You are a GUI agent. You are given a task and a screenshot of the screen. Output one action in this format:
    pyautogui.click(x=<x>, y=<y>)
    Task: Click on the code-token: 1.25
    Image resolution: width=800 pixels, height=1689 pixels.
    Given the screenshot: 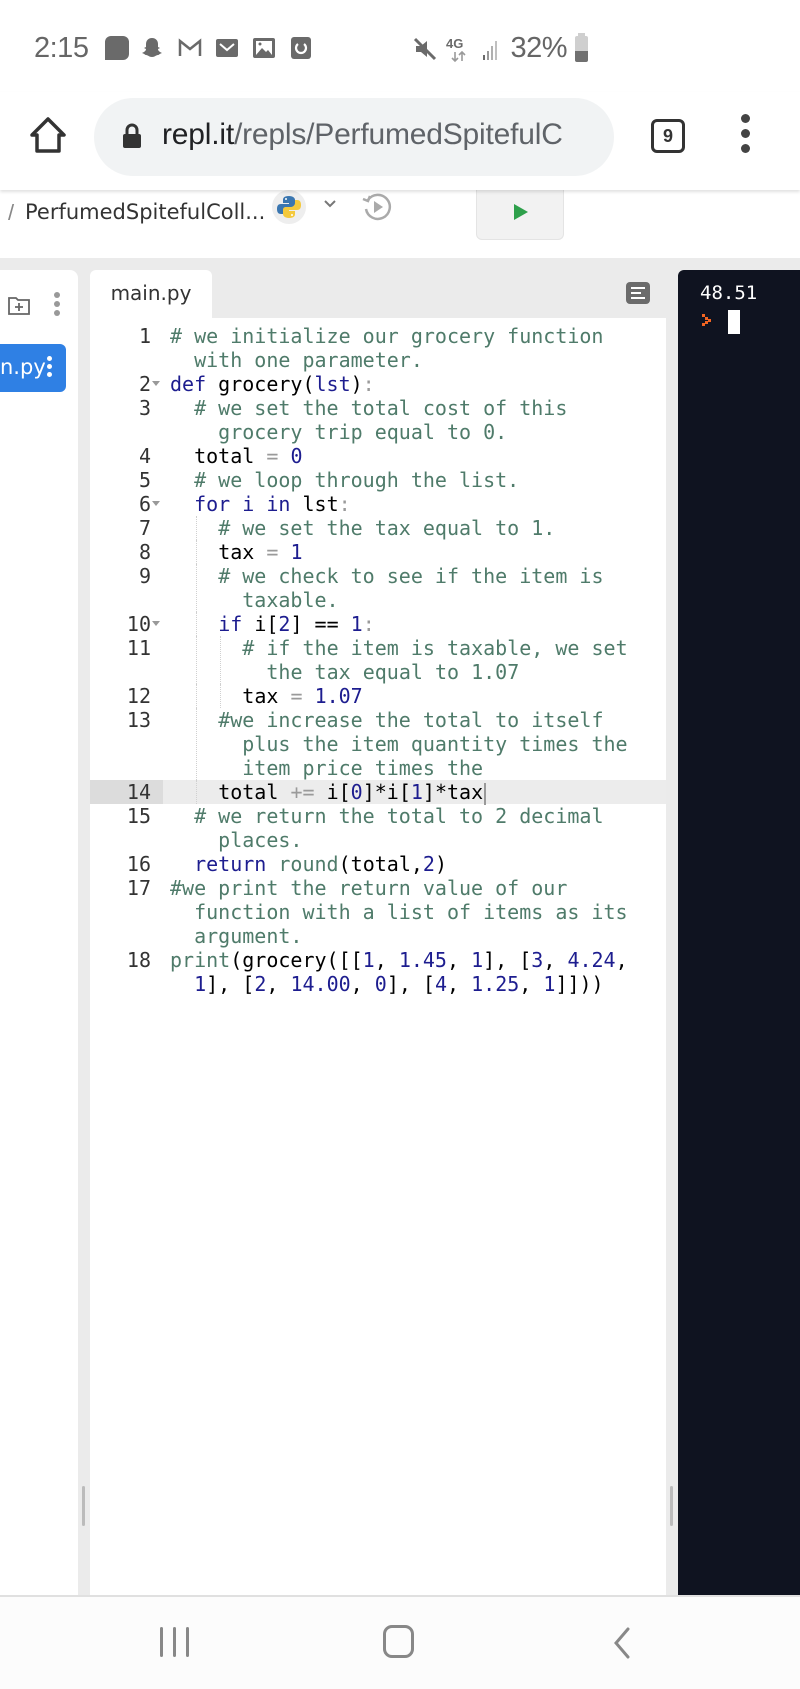 What is the action you would take?
    pyautogui.click(x=495, y=984)
    